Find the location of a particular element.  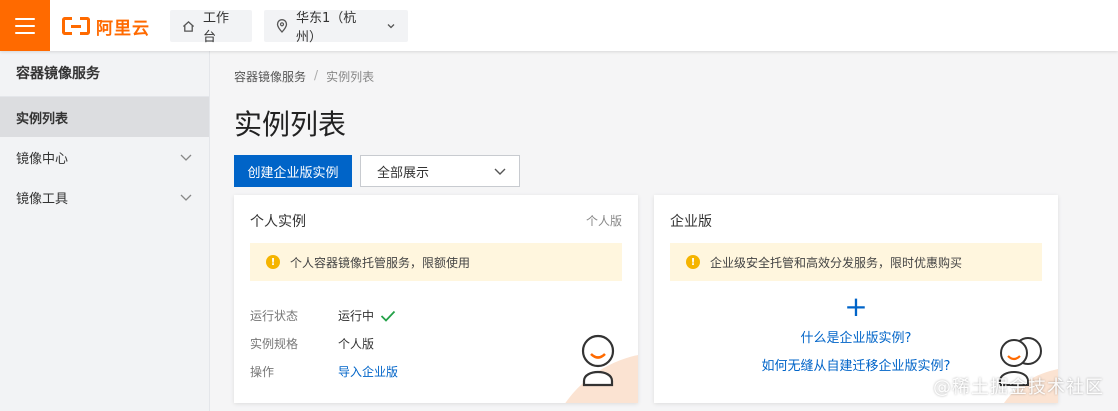

info-value: 运行中 is located at coordinates (367, 315).